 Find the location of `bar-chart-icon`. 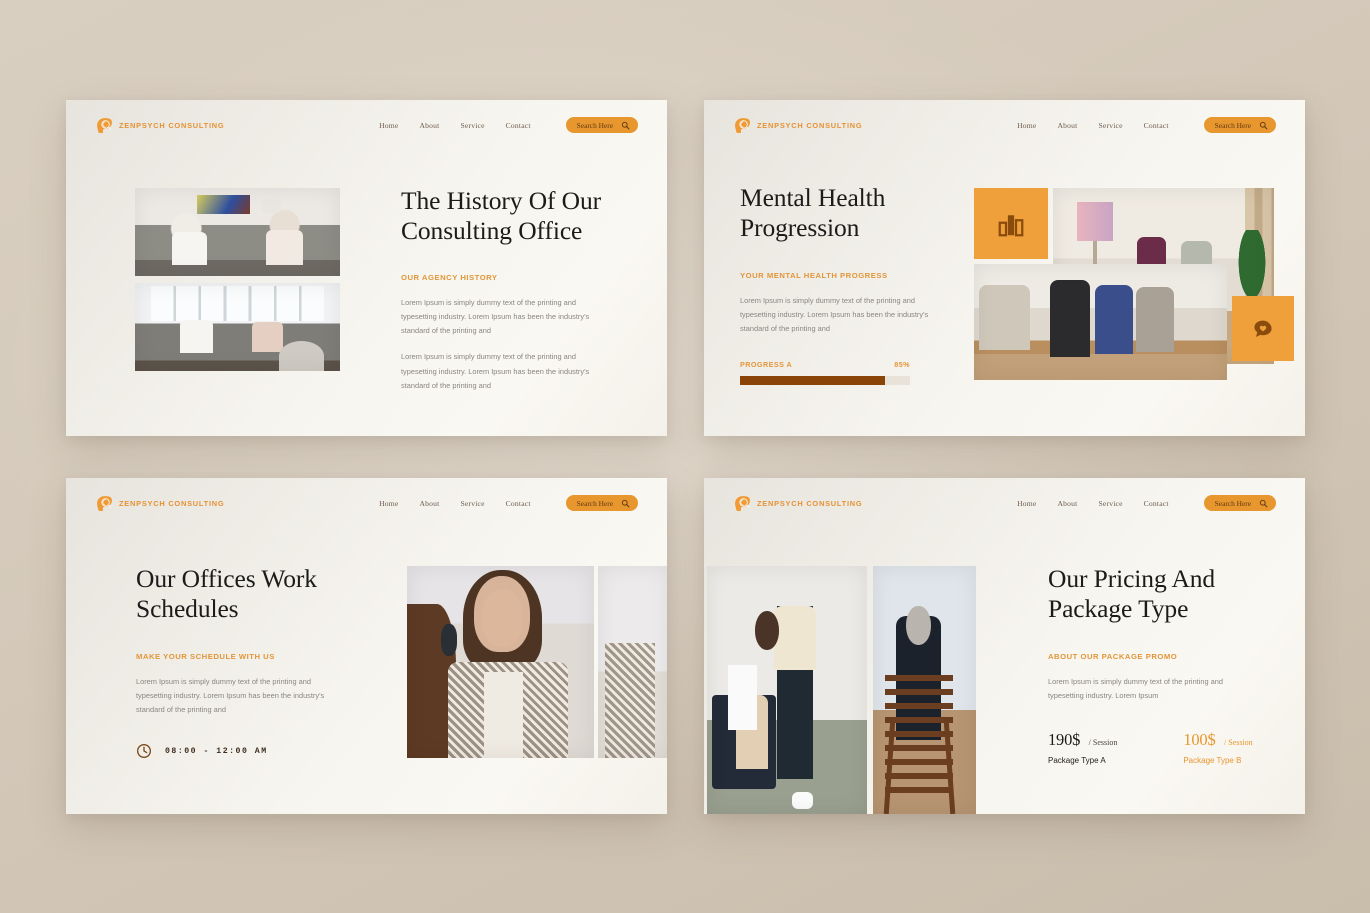

bar-chart-icon is located at coordinates (1011, 225).